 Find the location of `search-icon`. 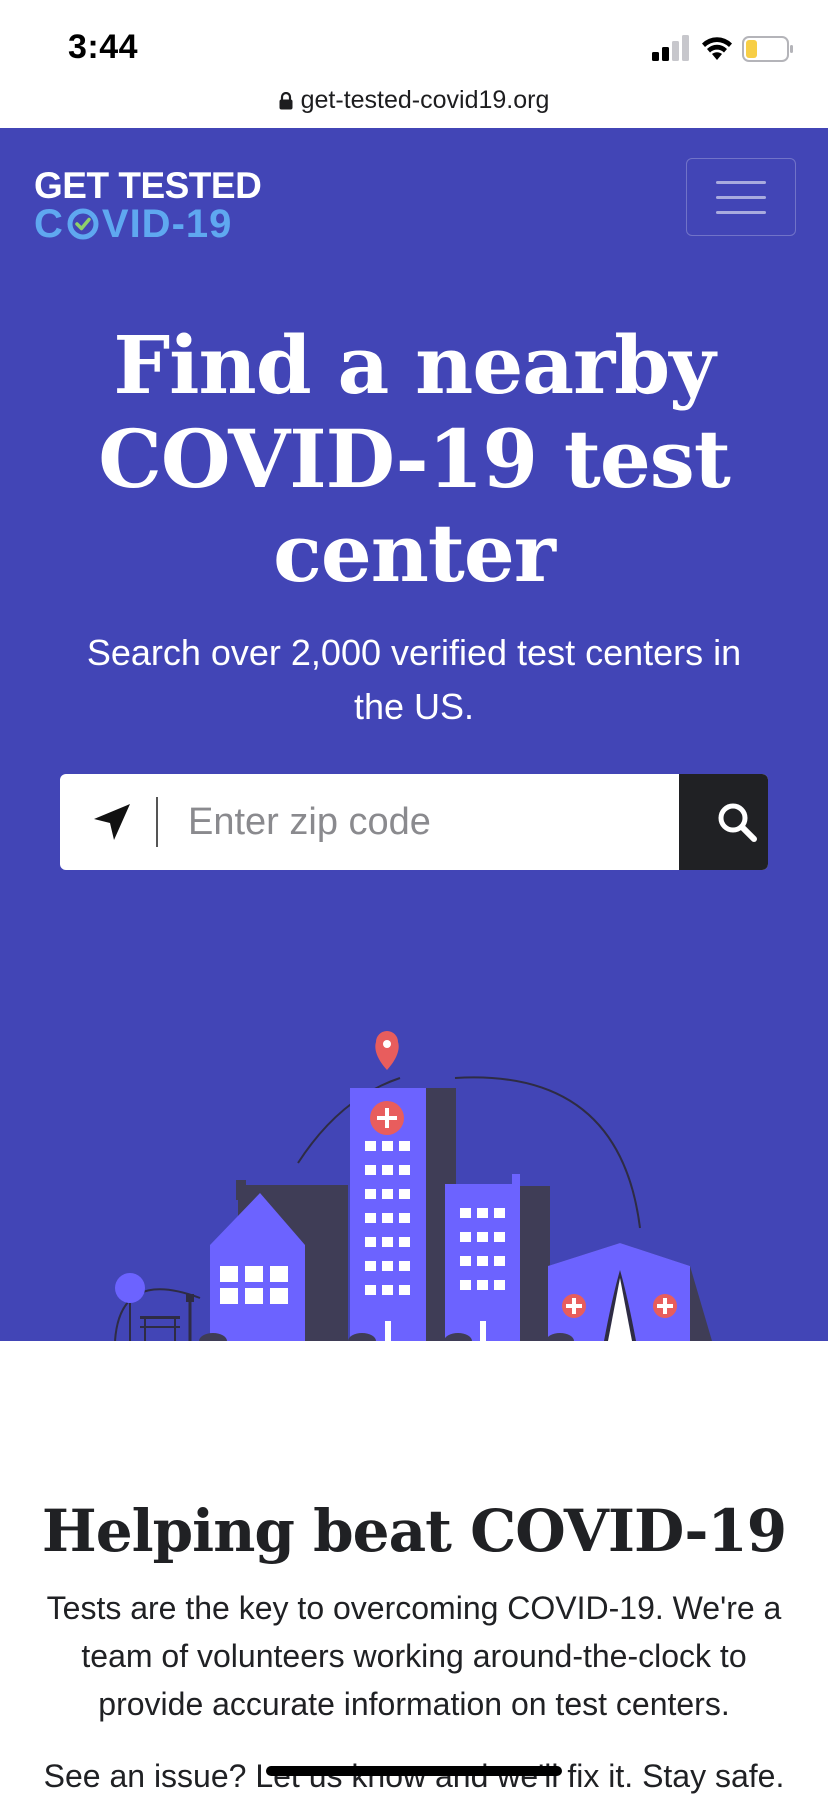

search-icon is located at coordinates (737, 822).